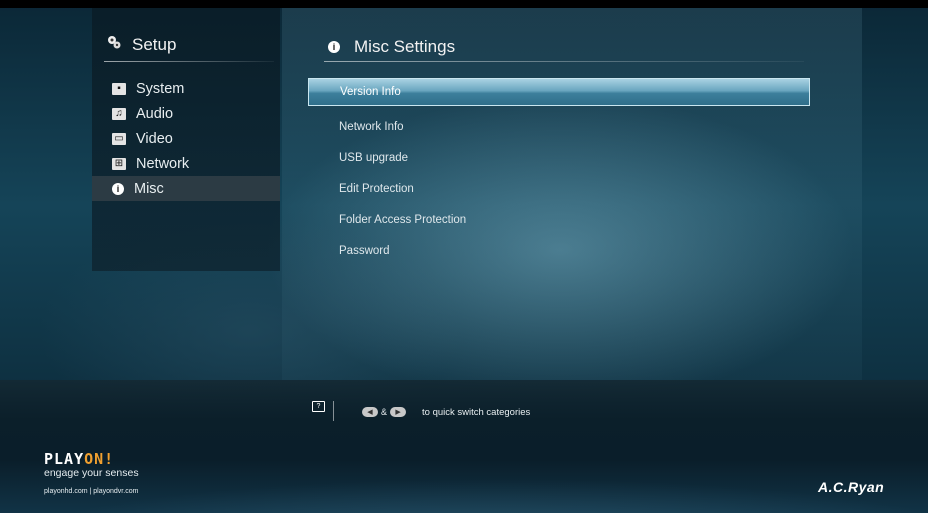  What do you see at coordinates (163, 163) in the screenshot?
I see `sidebar-item-label: Network` at bounding box center [163, 163].